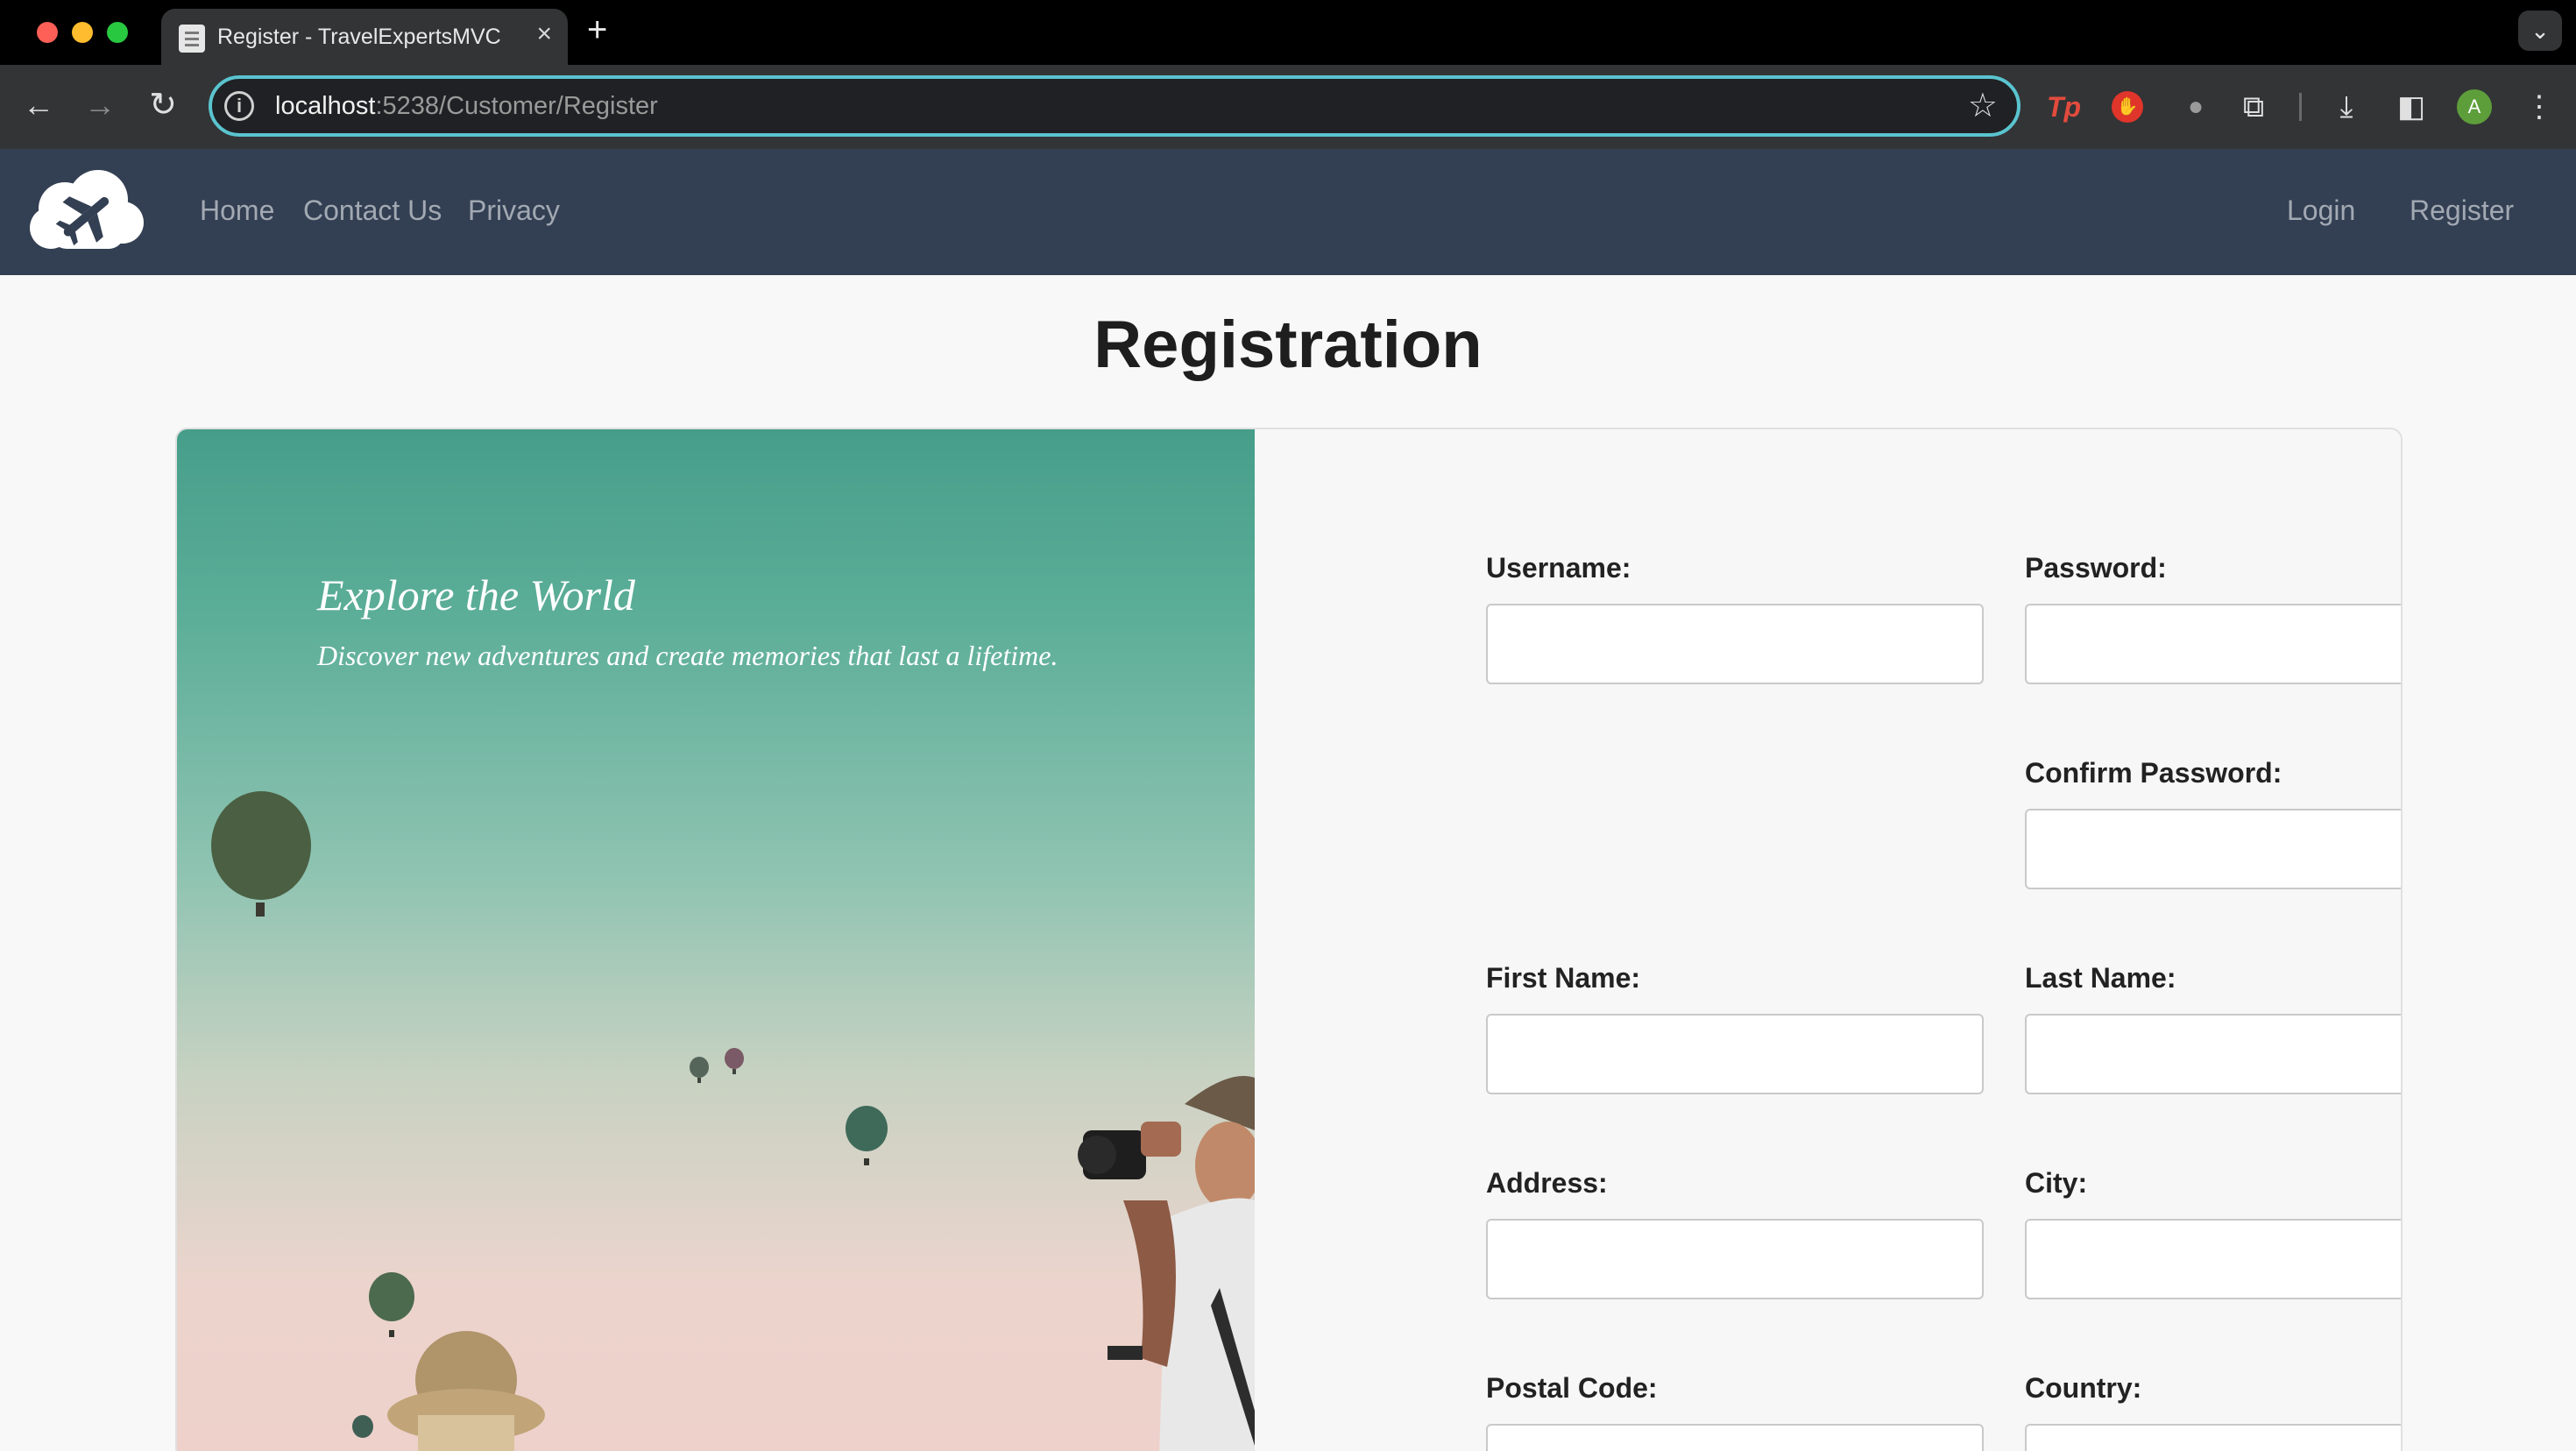 This screenshot has width=2576, height=1451. Describe the element at coordinates (1735, 644) in the screenshot. I see `username-input` at that location.